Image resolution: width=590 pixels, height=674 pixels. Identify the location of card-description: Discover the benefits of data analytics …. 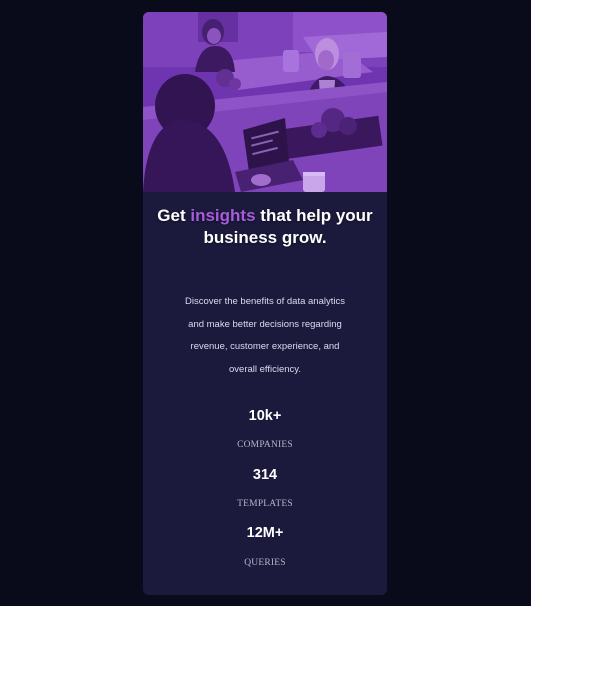
(264, 335).